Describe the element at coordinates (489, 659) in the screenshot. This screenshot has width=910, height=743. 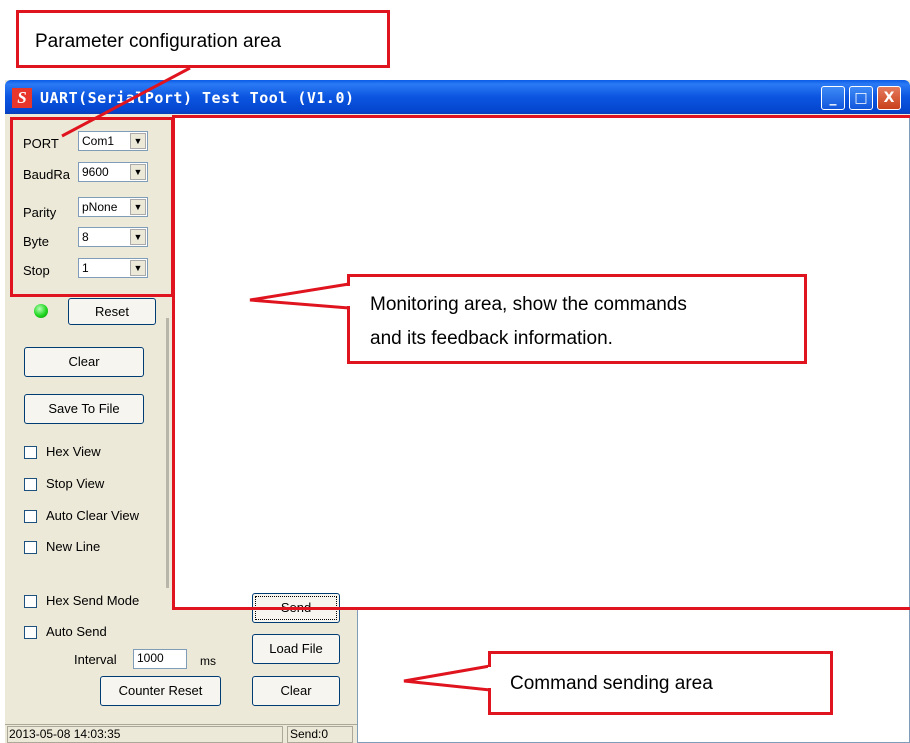
I see `command-callout-left-edge` at that location.